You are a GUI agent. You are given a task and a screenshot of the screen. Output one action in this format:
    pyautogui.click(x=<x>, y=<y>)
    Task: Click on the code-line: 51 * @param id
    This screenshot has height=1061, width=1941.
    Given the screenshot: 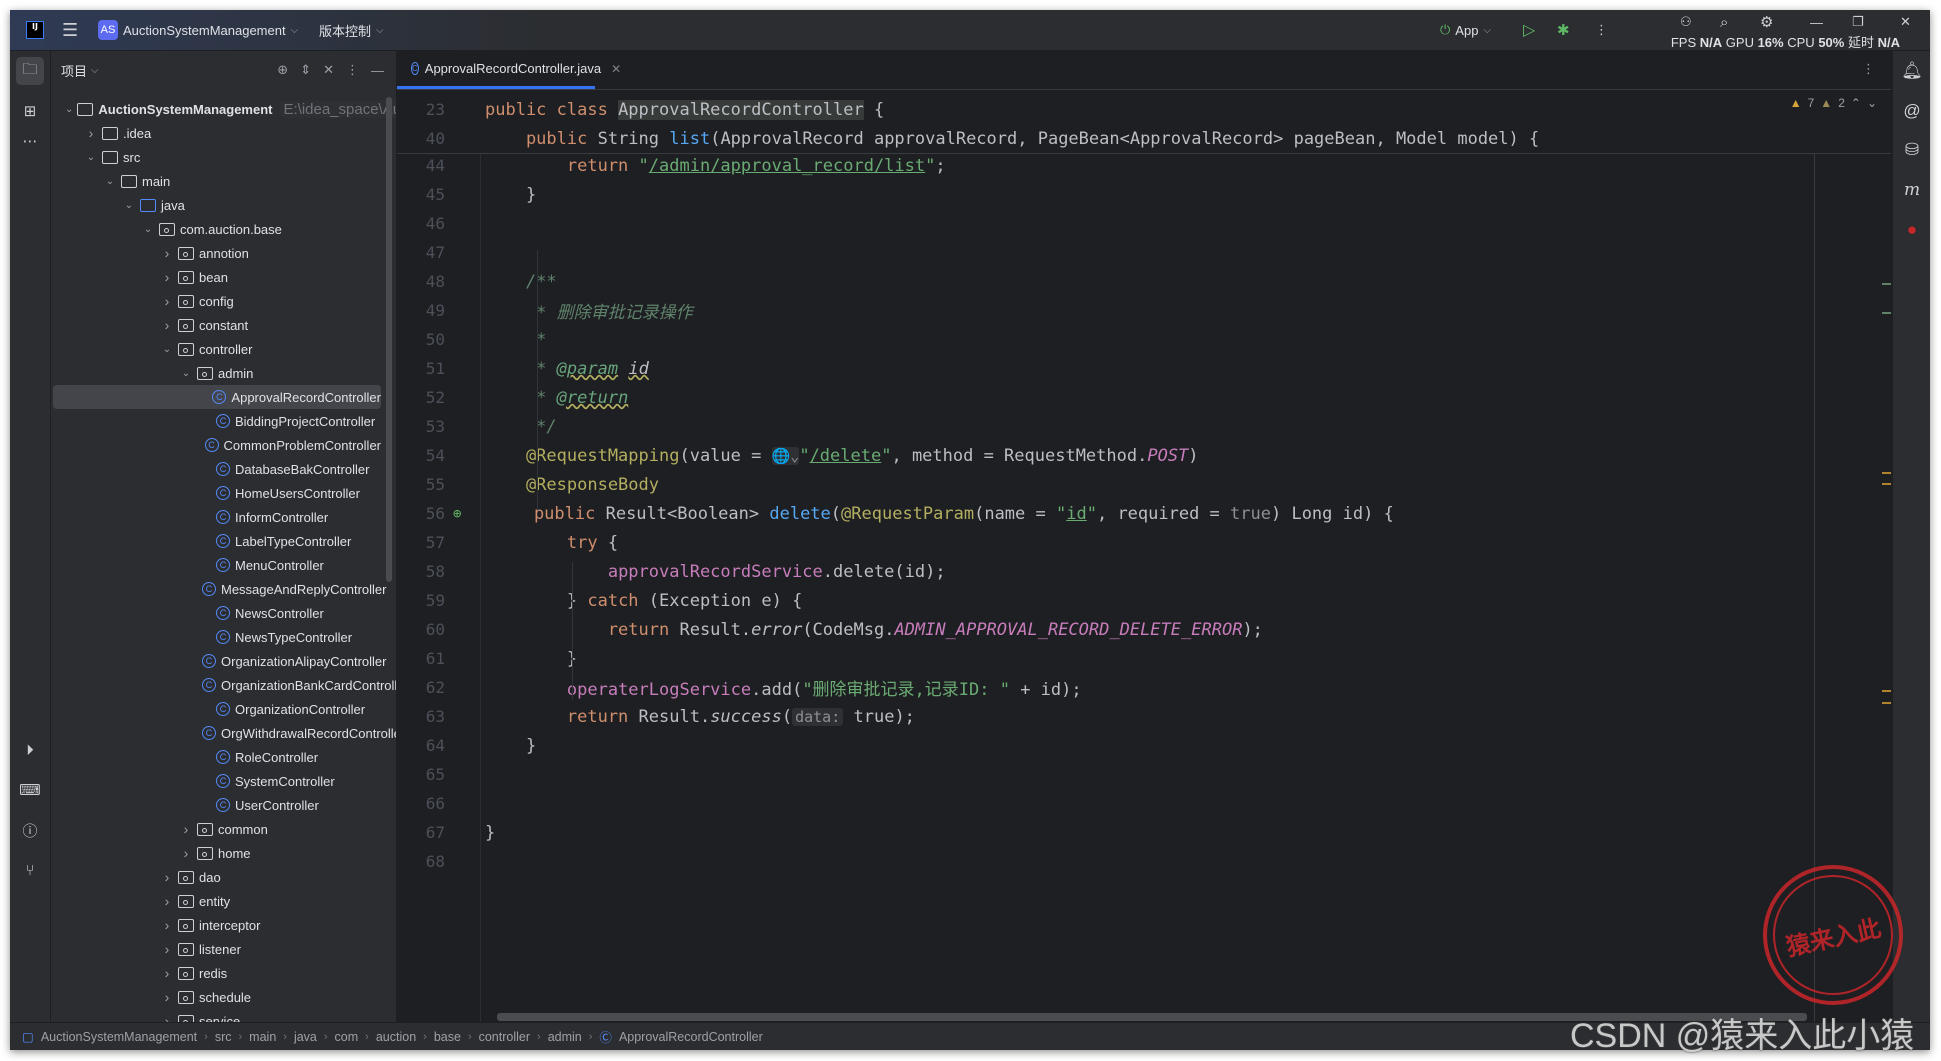 What is the action you would take?
    pyautogui.click(x=1144, y=368)
    